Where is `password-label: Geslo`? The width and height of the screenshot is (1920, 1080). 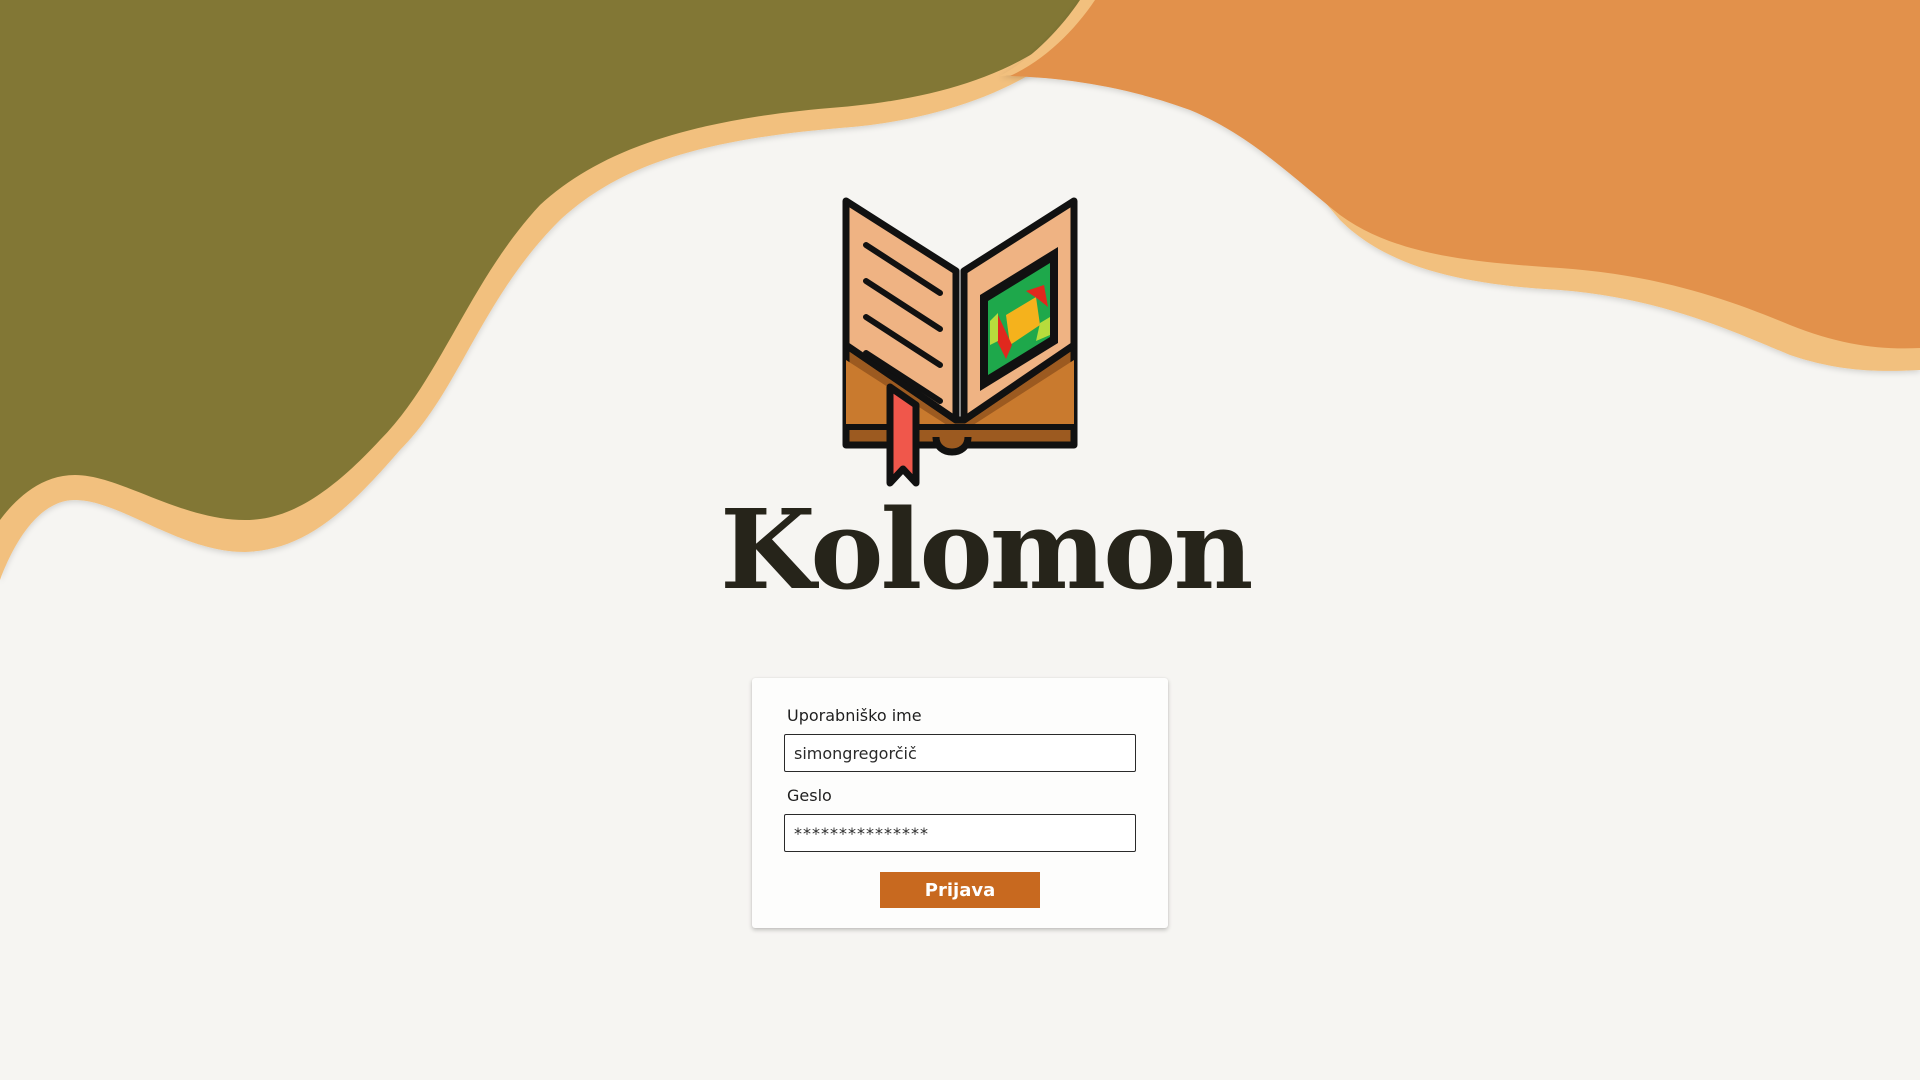 password-label: Geslo is located at coordinates (809, 795).